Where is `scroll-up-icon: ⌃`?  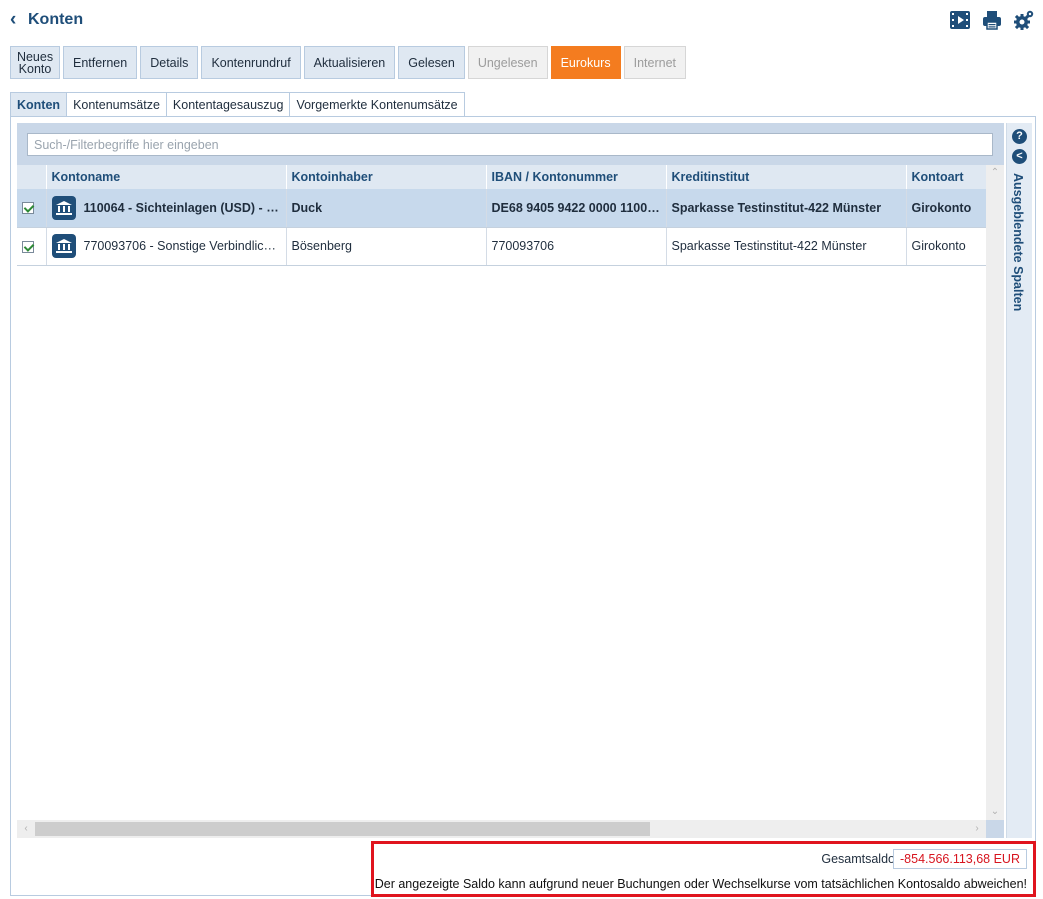 scroll-up-icon: ⌃ is located at coordinates (995, 173).